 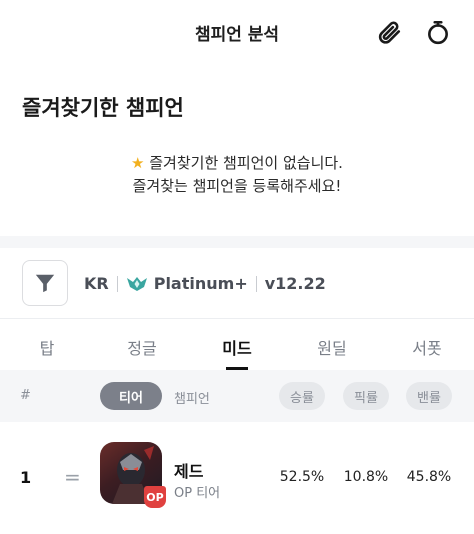 I want to click on rank-column-header: #, so click(x=25, y=395).